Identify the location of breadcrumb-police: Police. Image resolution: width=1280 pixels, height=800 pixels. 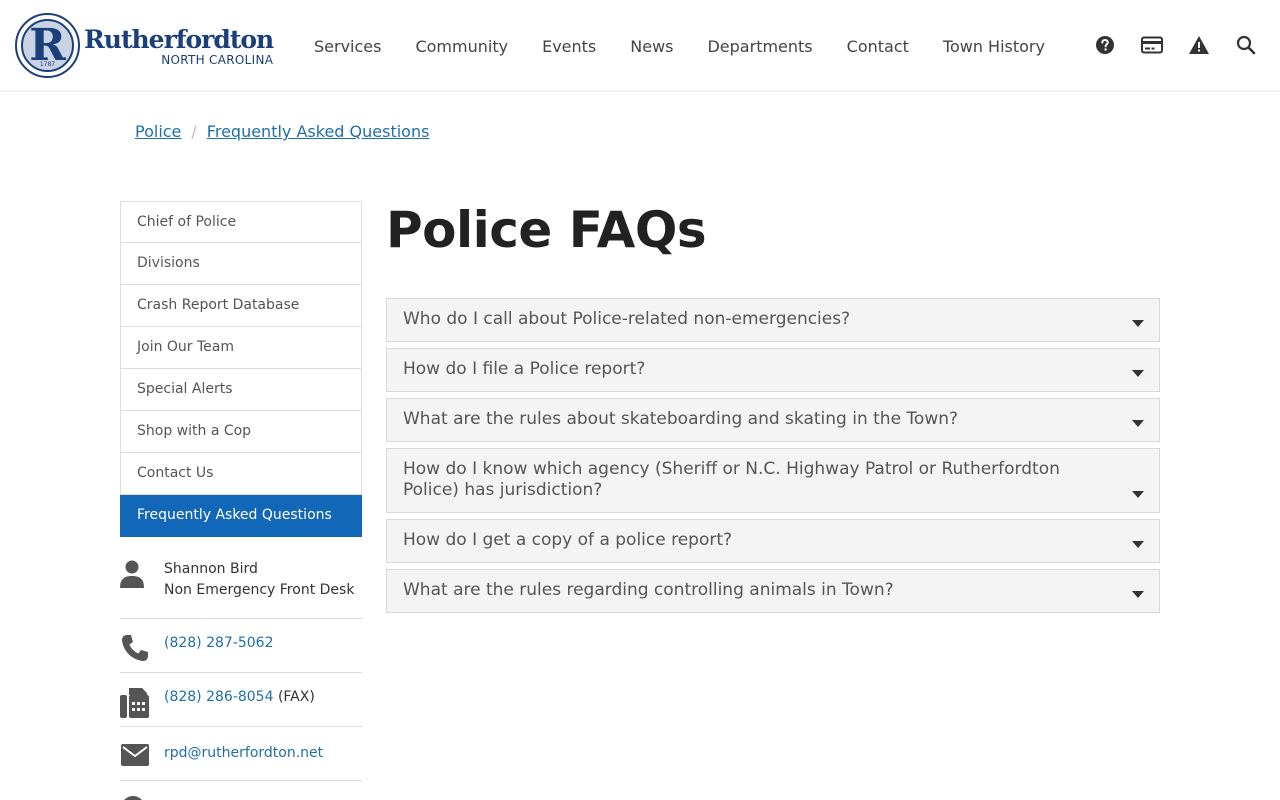
(158, 131).